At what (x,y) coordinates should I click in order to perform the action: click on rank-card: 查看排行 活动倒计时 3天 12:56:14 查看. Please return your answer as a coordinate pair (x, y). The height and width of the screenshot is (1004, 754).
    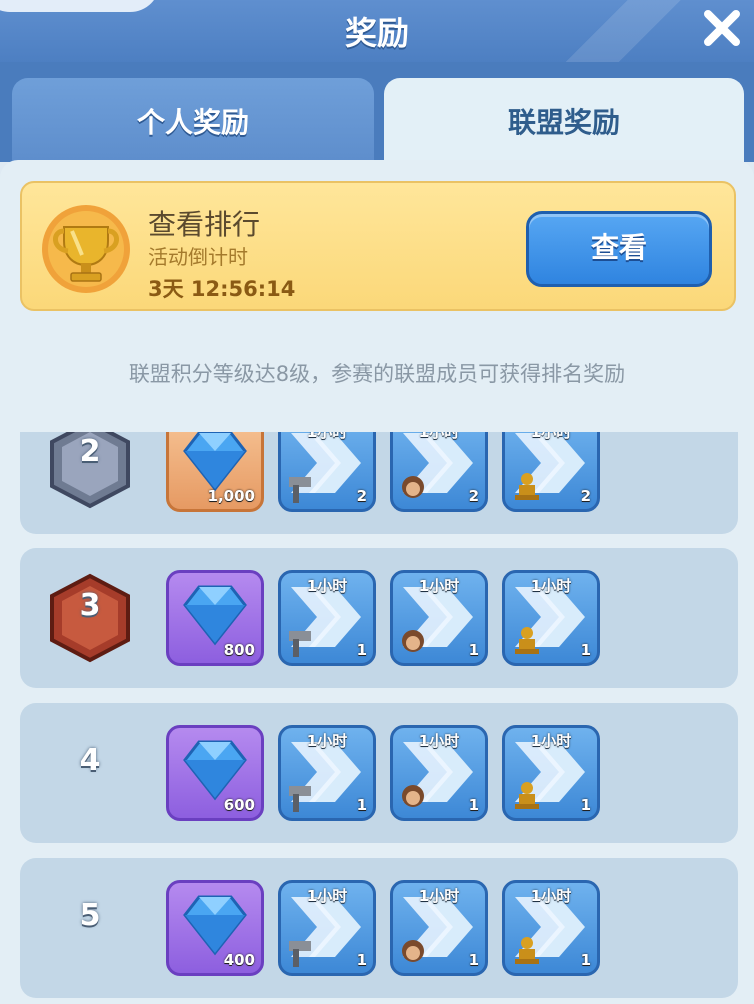
    Looking at the image, I should click on (378, 246).